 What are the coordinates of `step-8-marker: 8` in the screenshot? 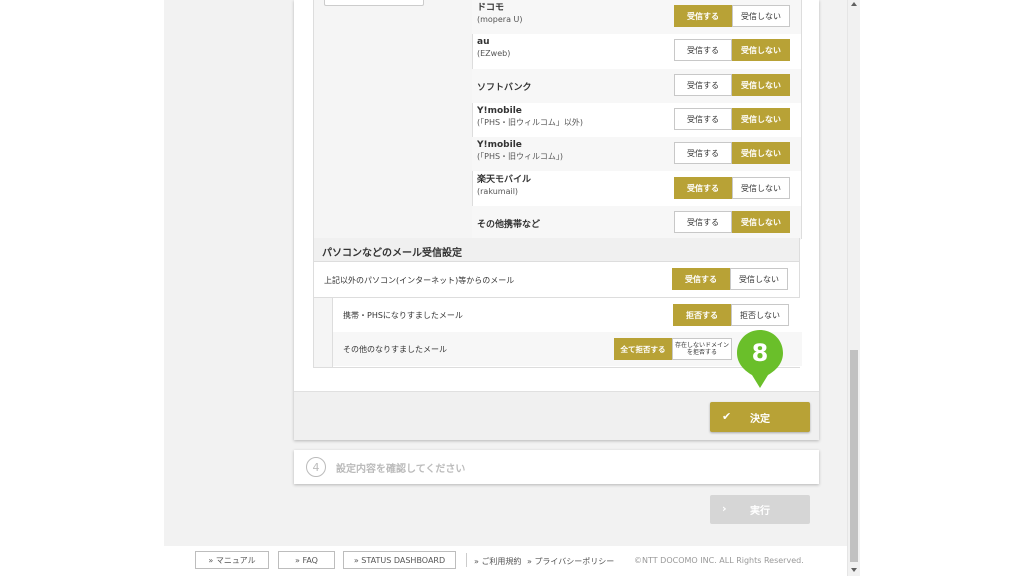 It's located at (760, 359).